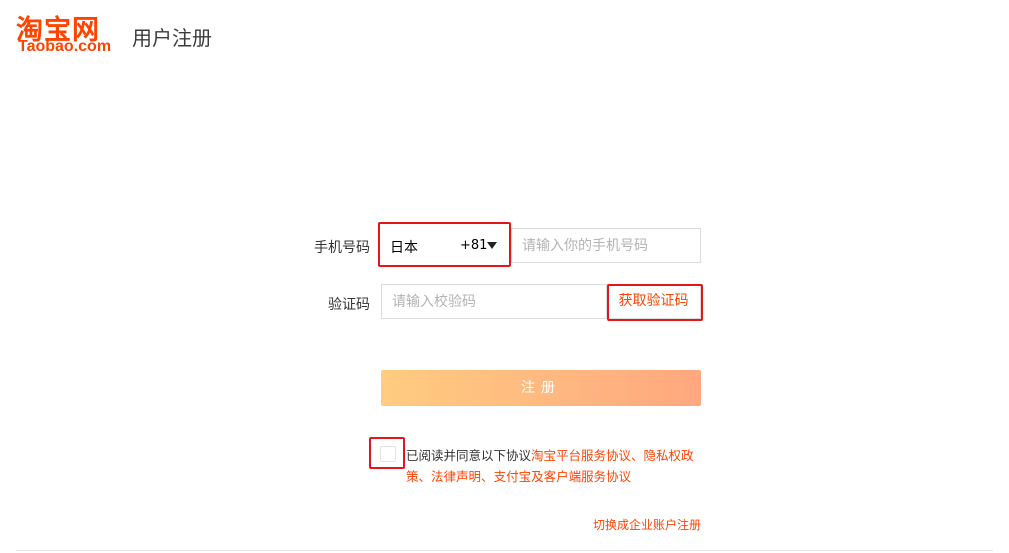 Image resolution: width=1009 pixels, height=553 pixels. What do you see at coordinates (654, 301) in the screenshot?
I see `get-code-button: 获取验证码` at bounding box center [654, 301].